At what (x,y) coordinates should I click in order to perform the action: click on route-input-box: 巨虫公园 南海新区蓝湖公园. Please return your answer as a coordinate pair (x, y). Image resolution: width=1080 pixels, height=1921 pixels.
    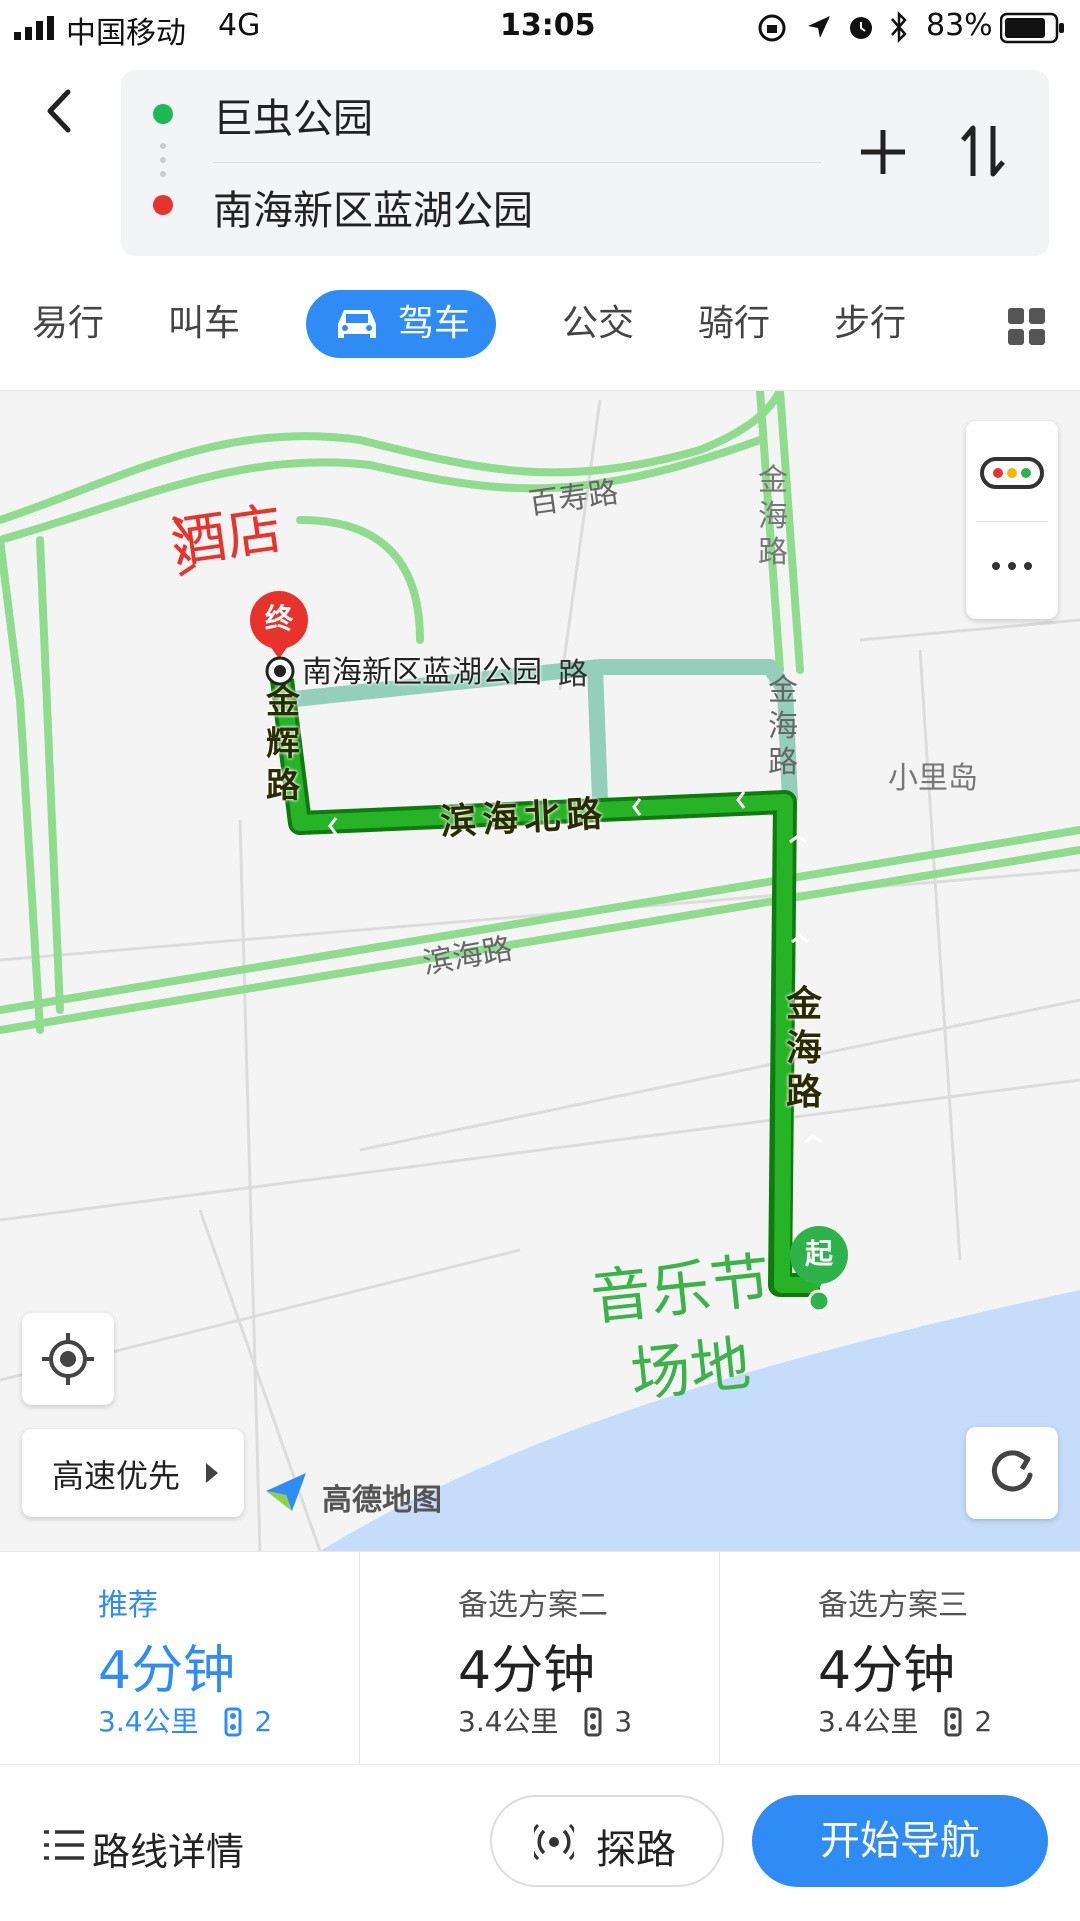
    Looking at the image, I should click on (585, 163).